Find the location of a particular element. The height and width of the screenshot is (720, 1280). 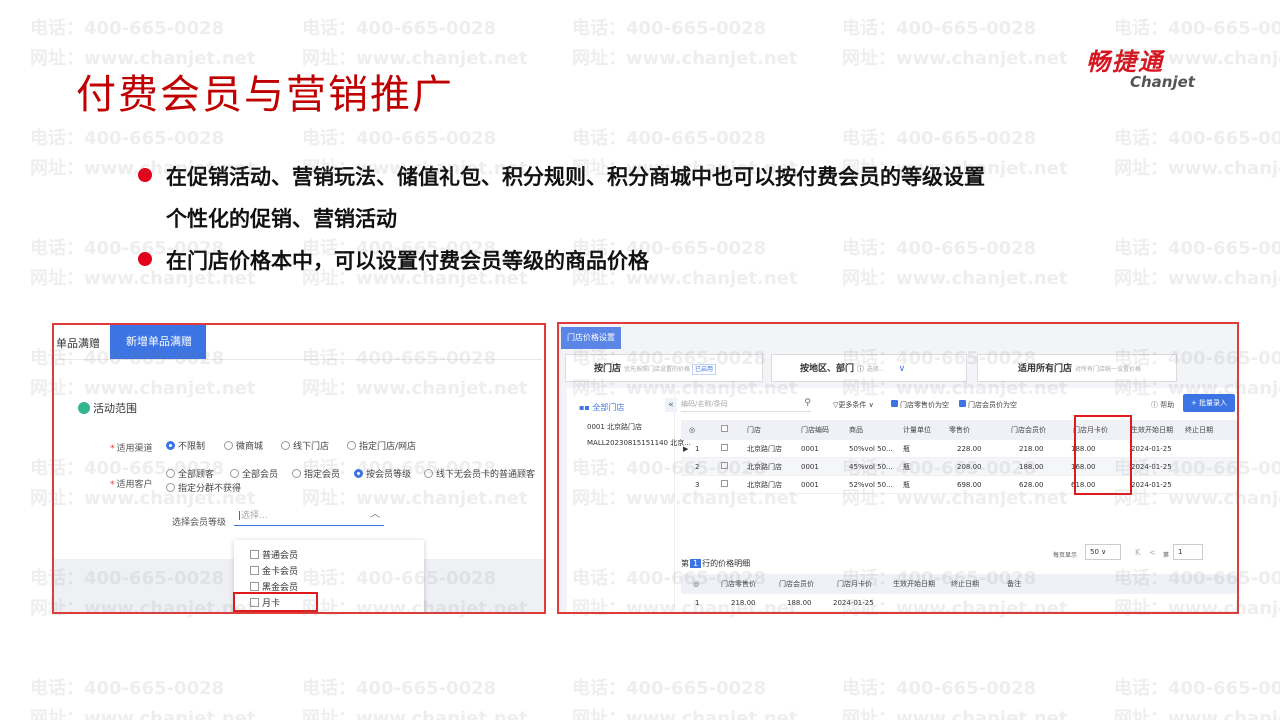

page-input: 1 is located at coordinates (1188, 552).